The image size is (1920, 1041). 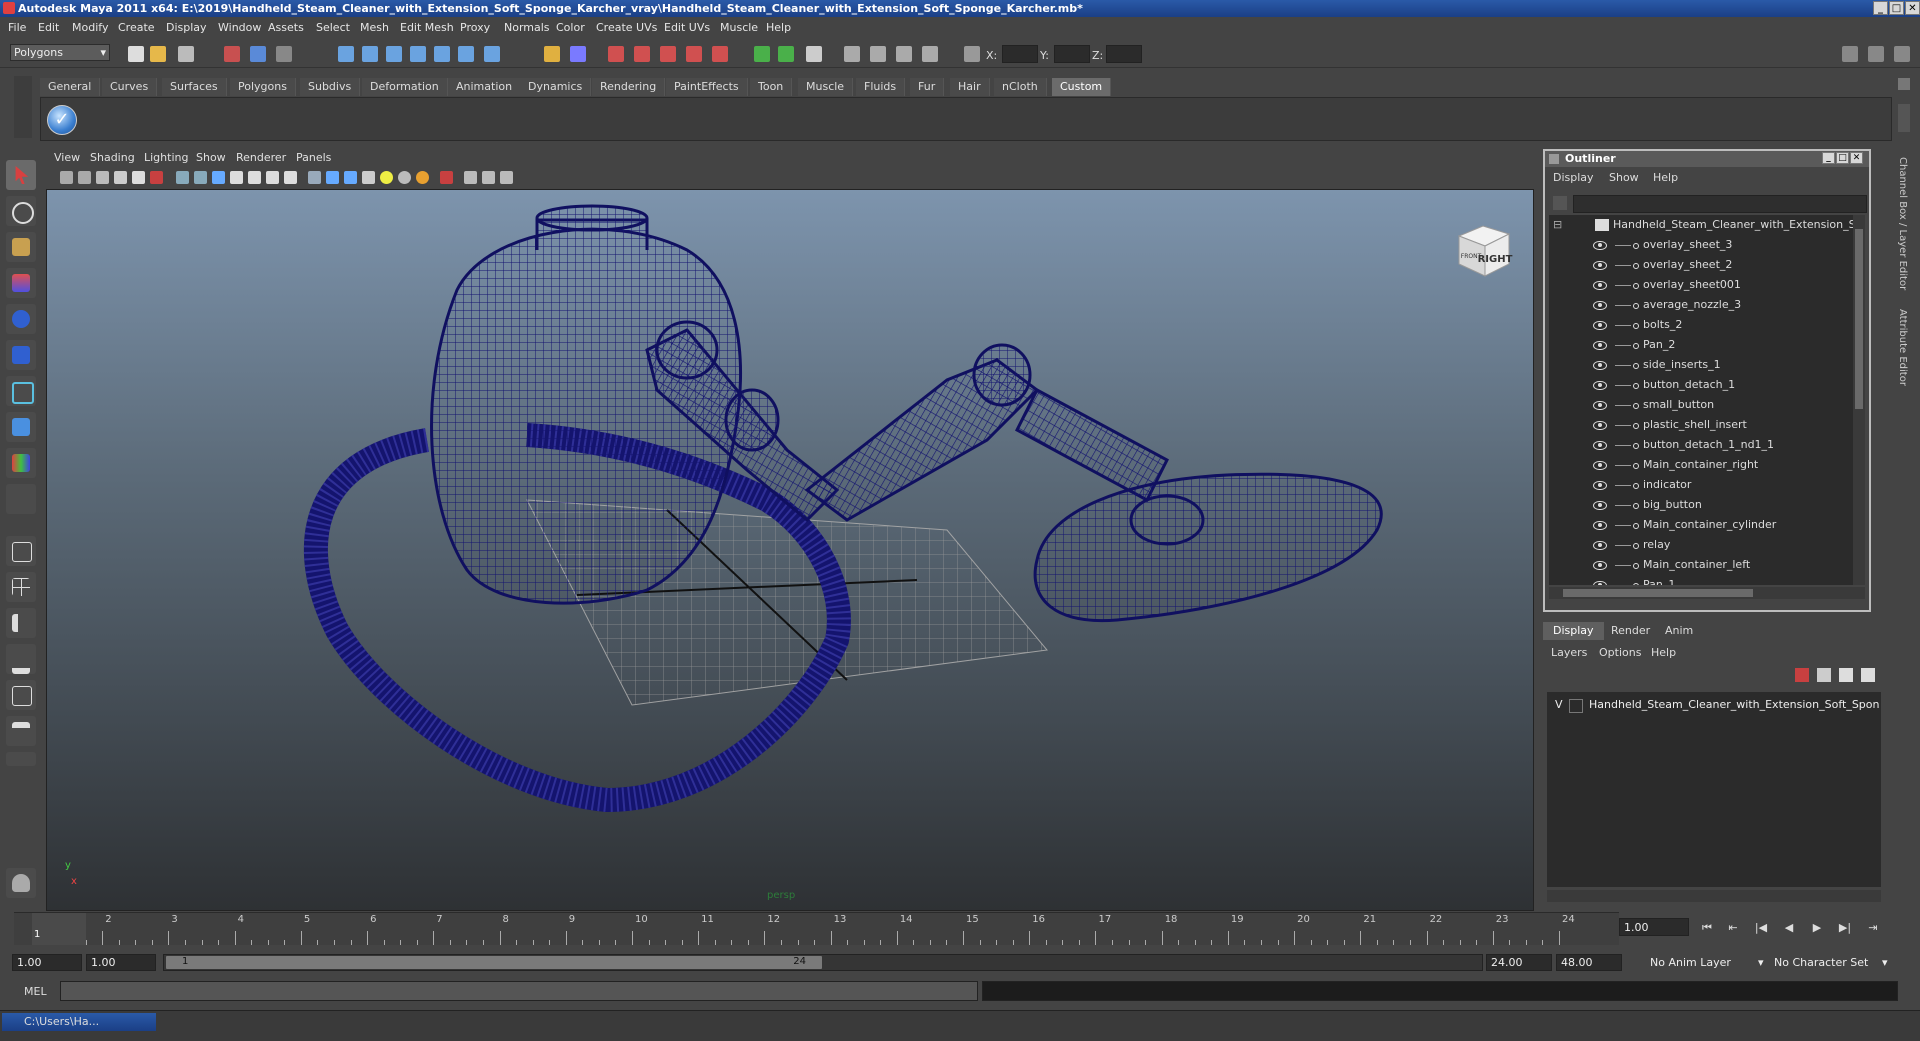 I want to click on menu-create: Create, so click(x=136, y=27).